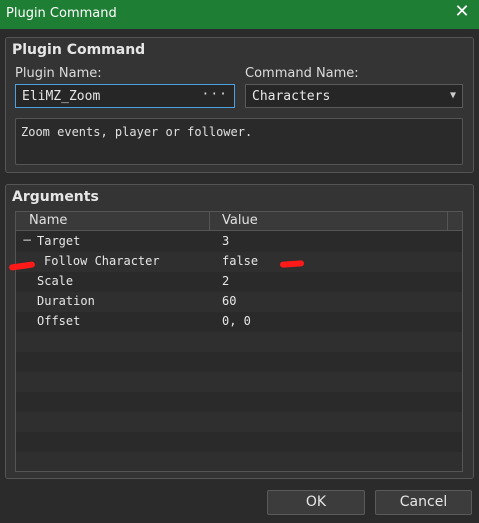  I want to click on browse-icon: ···, so click(215, 94).